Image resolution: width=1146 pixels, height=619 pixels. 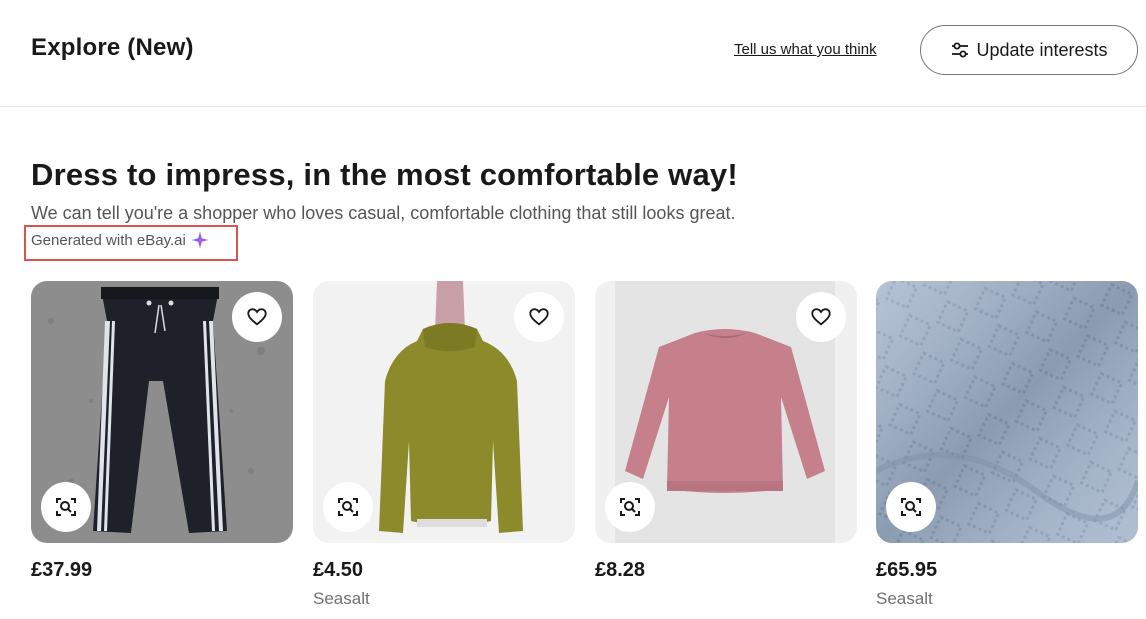 I want to click on product-price: £4.50, so click(x=338, y=570).